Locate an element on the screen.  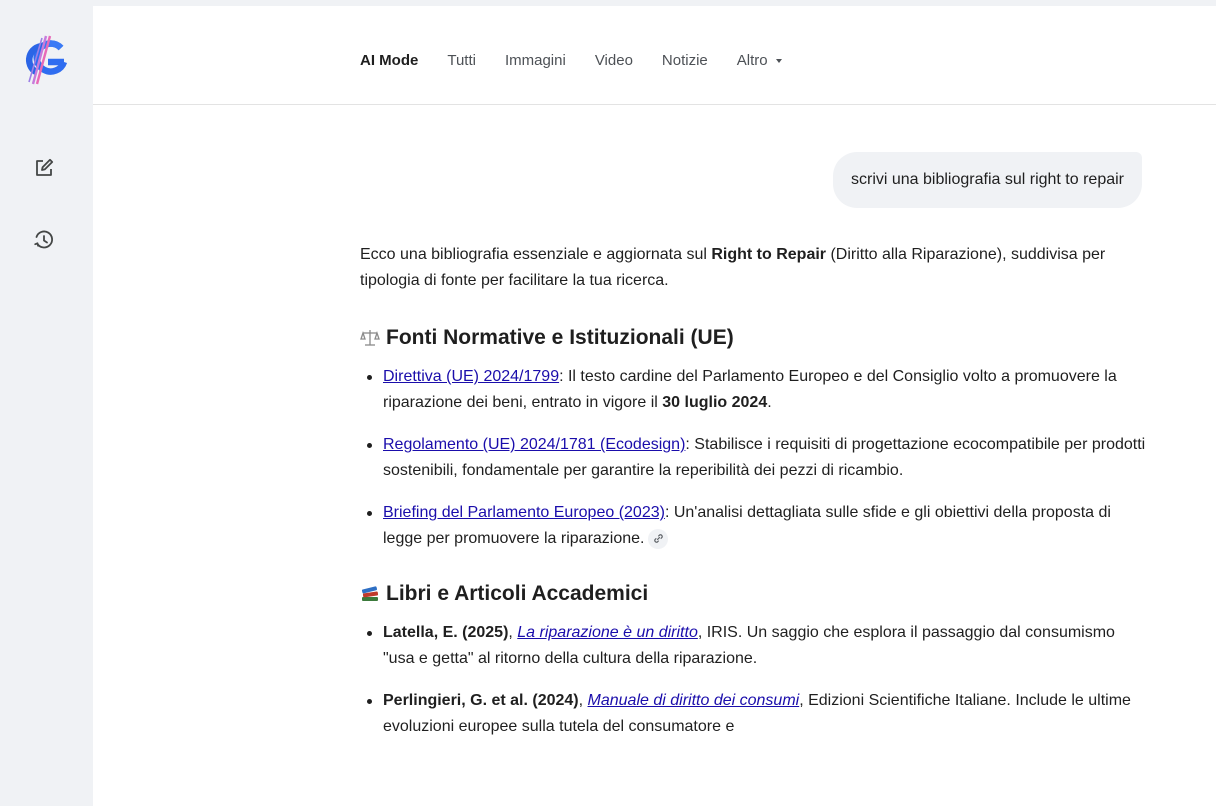
history-icon is located at coordinates (43, 239).